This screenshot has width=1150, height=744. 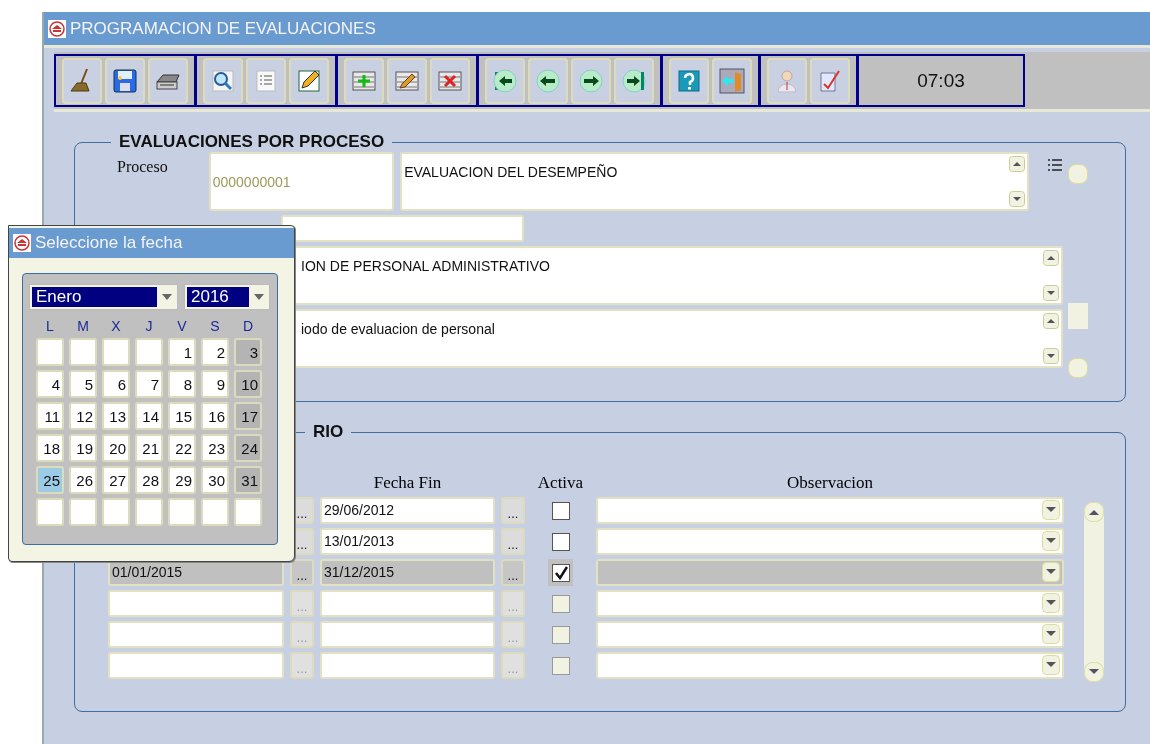 What do you see at coordinates (149, 416) in the screenshot?
I see `day-cell: 14` at bounding box center [149, 416].